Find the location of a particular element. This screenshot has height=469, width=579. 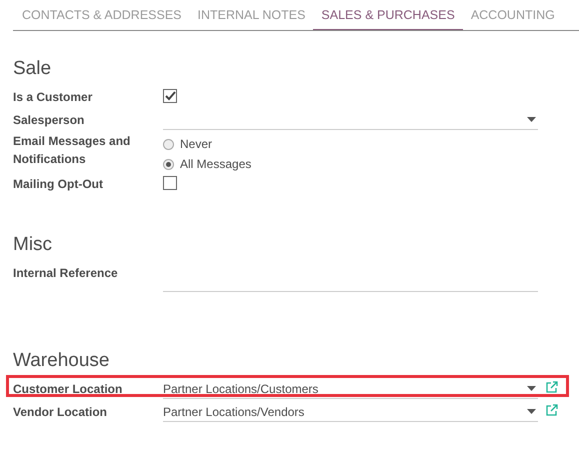

field-label: Customer Location is located at coordinates (68, 389).